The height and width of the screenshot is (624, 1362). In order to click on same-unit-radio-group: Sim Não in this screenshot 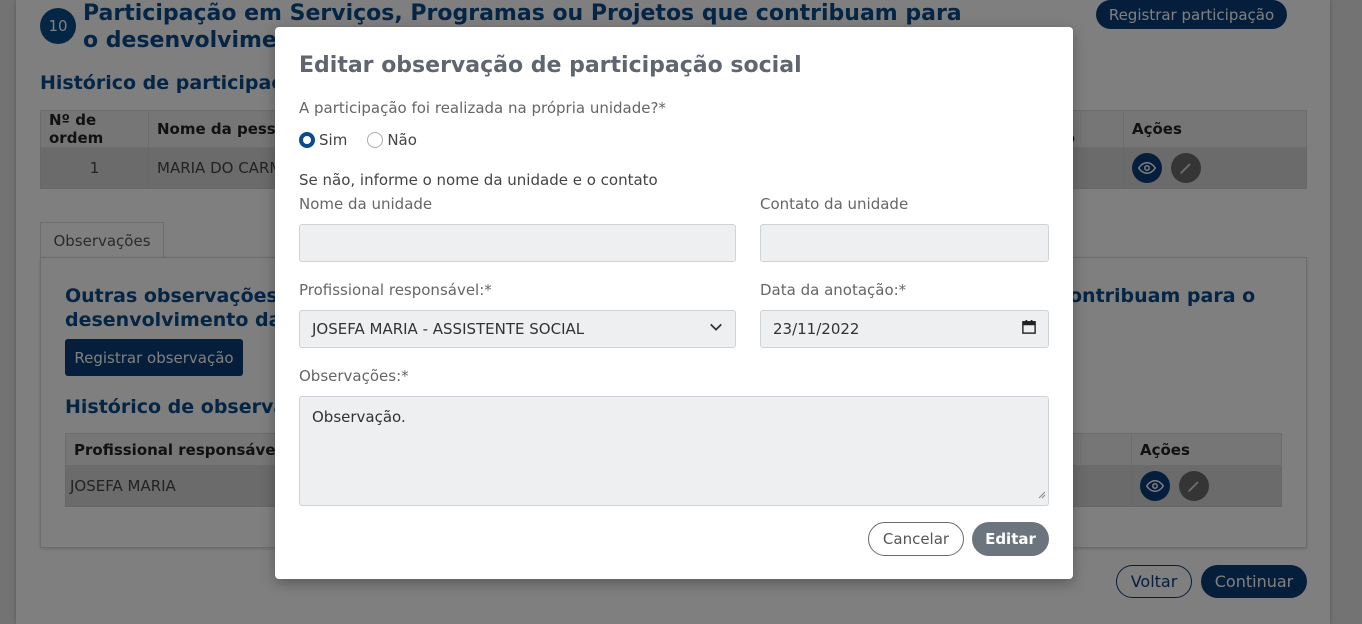, I will do `click(368, 140)`.